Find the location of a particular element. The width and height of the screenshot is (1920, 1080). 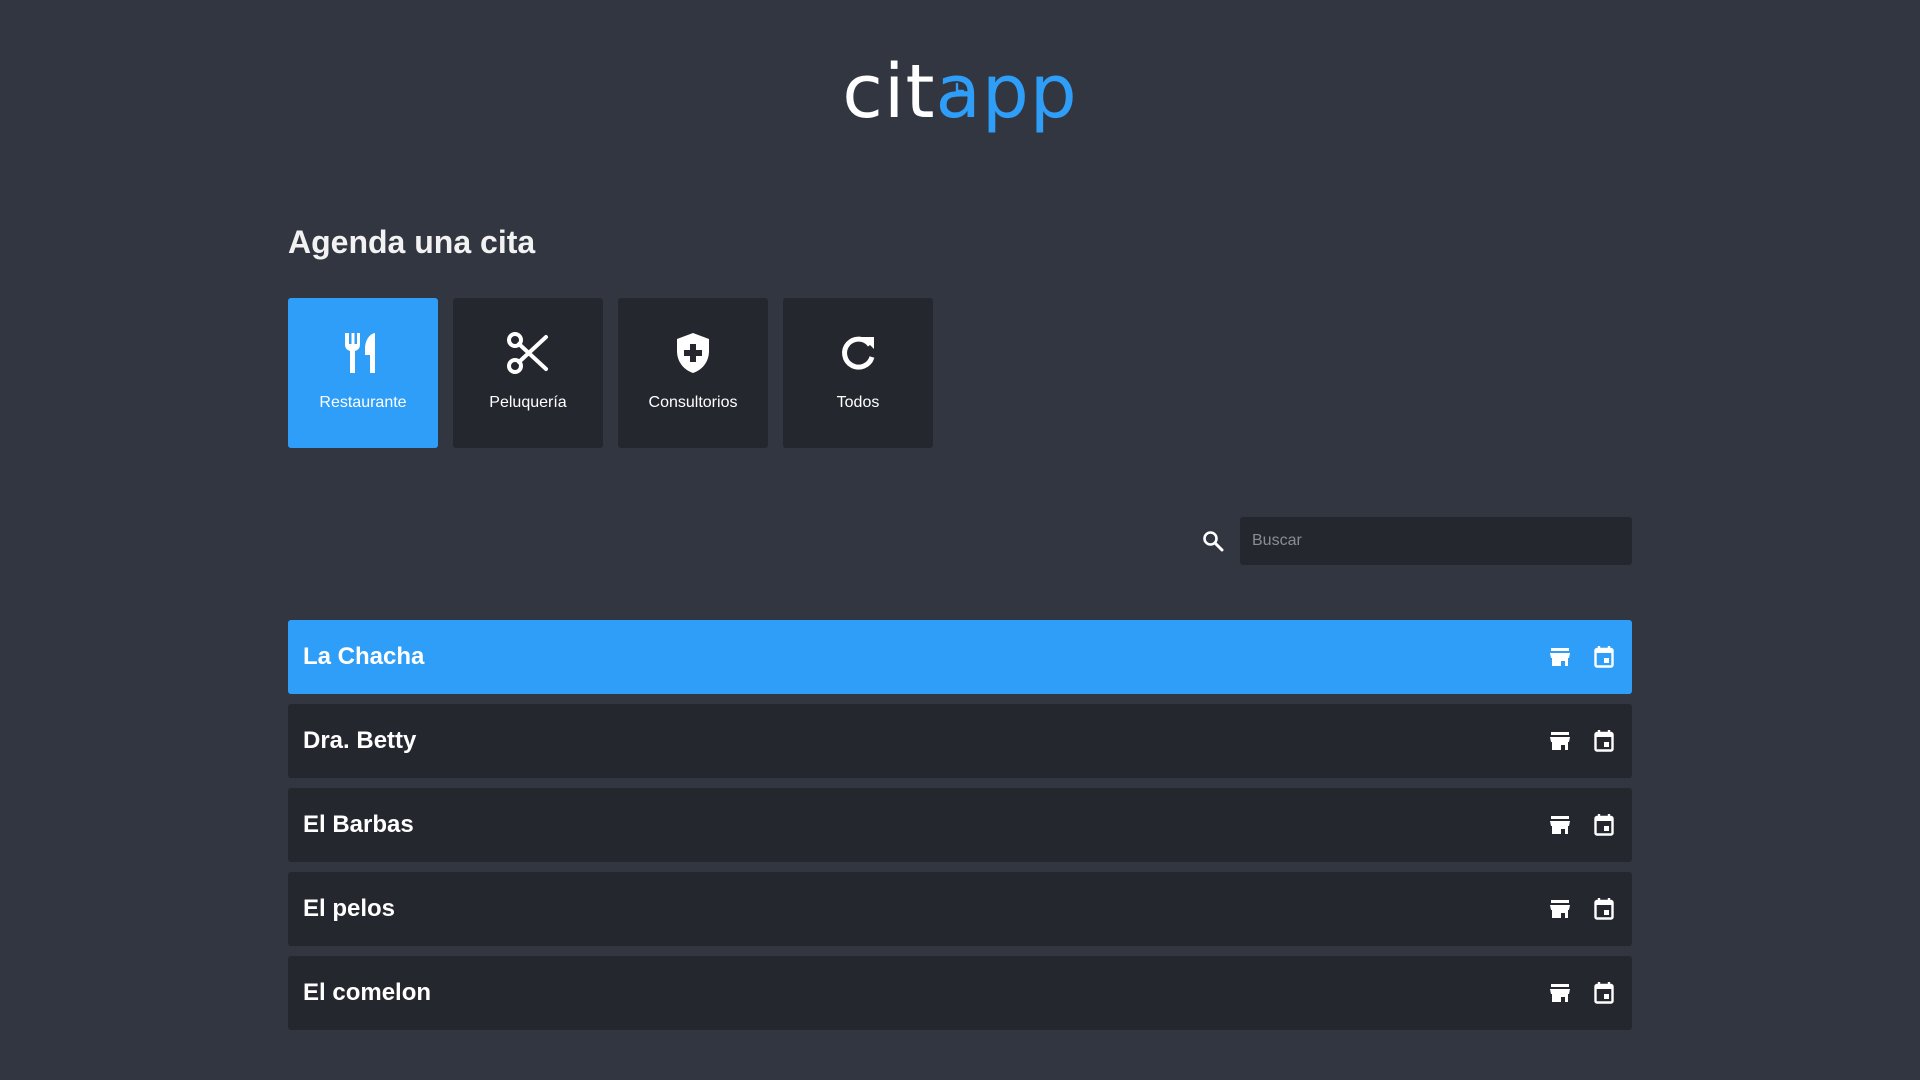

utensils-icon is located at coordinates (363, 353).